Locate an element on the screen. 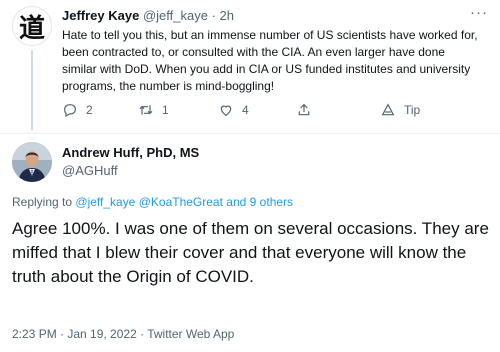  replying-others-link: 9 others is located at coordinates (271, 202).